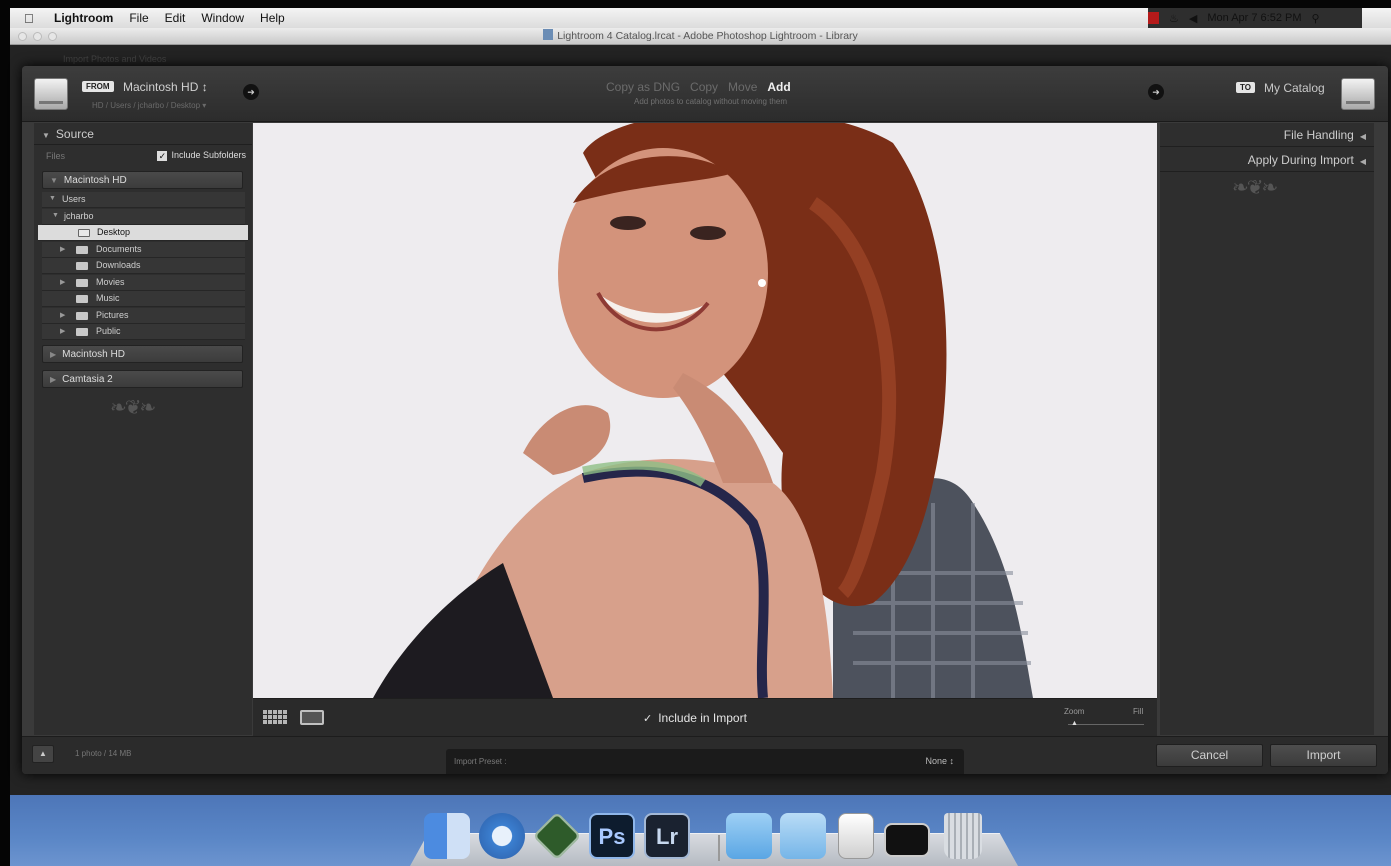 The height and width of the screenshot is (866, 1391). I want to click on zoom-slider, so click(1106, 724).